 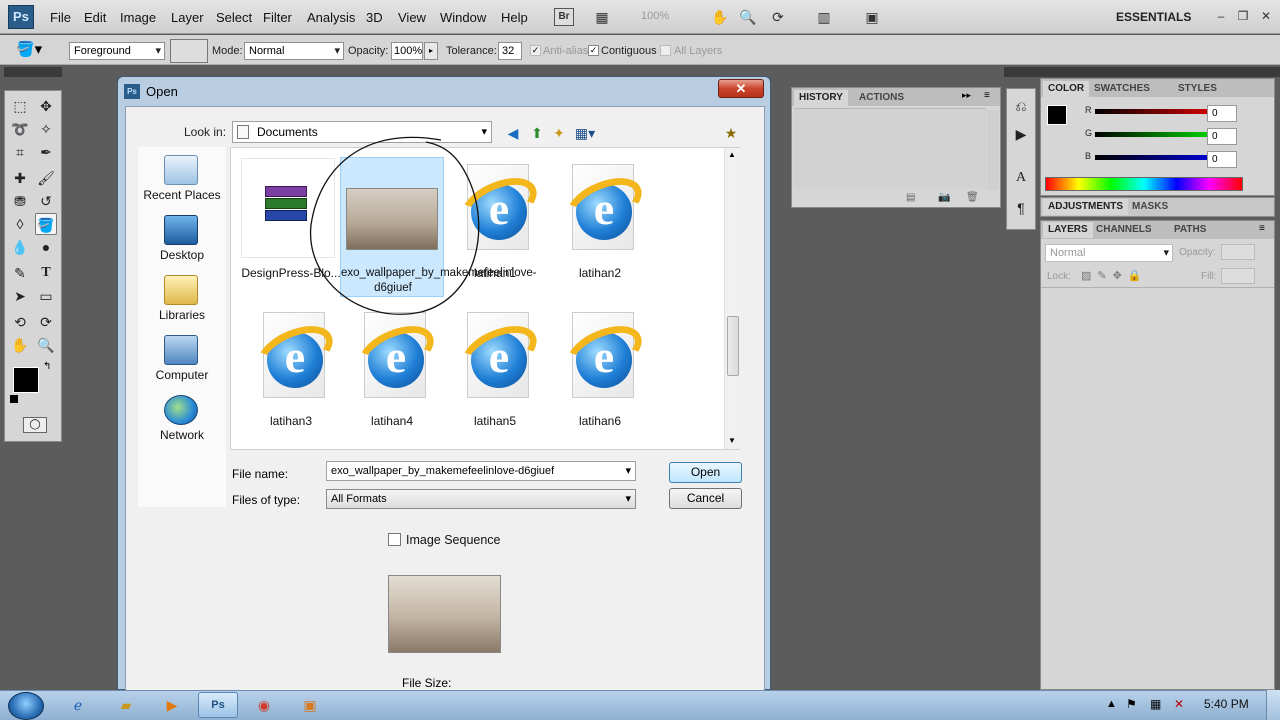 What do you see at coordinates (824, 17) in the screenshot?
I see `arrange-documents-icon: ▥` at bounding box center [824, 17].